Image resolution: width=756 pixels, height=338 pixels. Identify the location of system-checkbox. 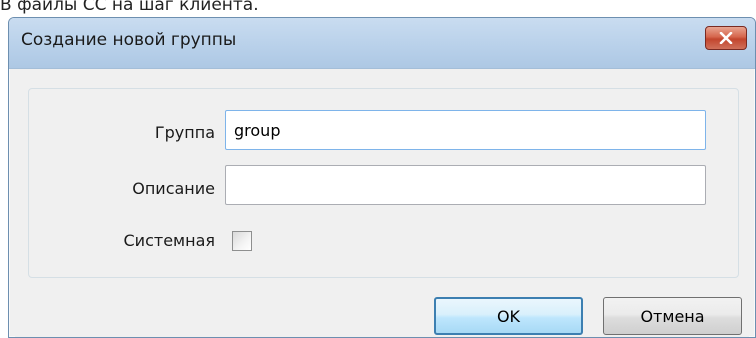
(242, 241).